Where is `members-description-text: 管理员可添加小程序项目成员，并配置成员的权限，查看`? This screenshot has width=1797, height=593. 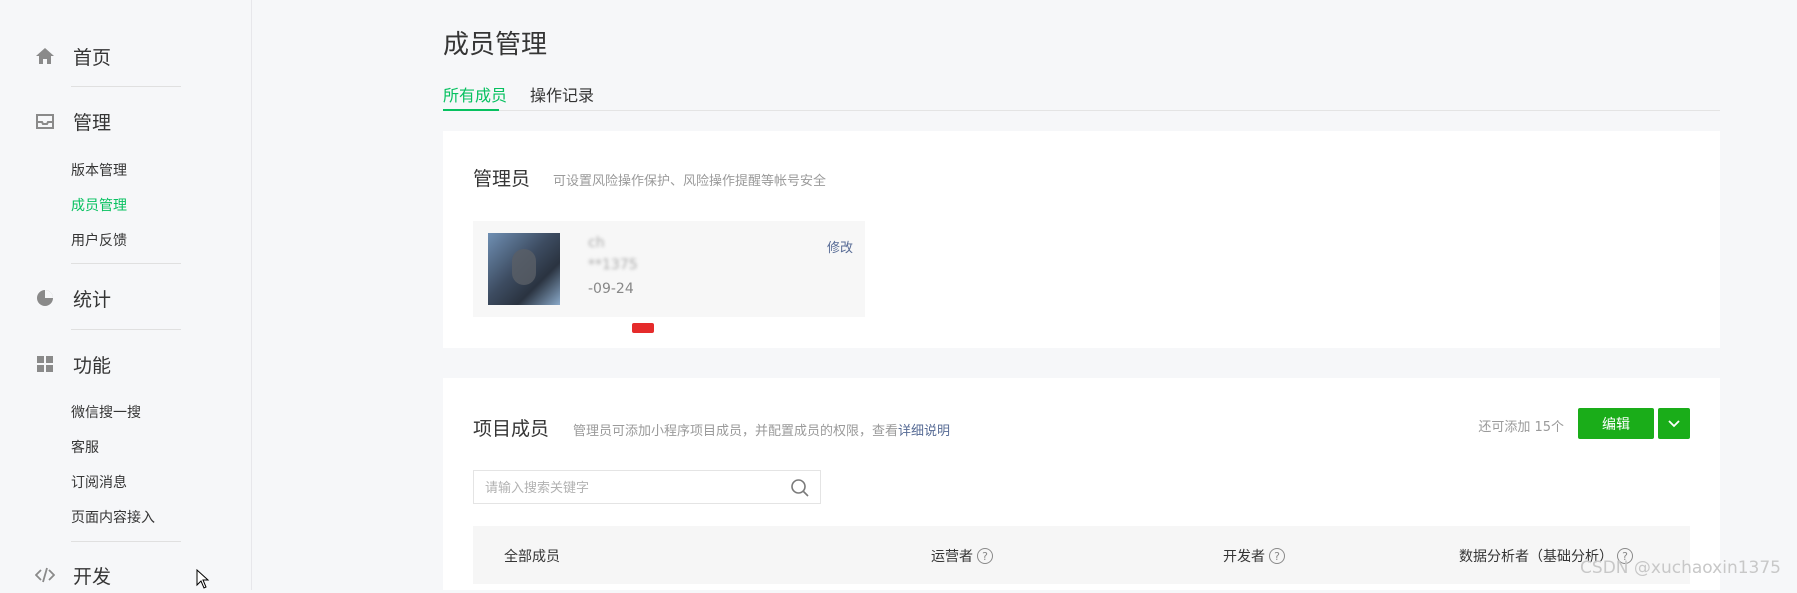 members-description-text: 管理员可添加小程序项目成员，并配置成员的权限，查看 is located at coordinates (736, 431).